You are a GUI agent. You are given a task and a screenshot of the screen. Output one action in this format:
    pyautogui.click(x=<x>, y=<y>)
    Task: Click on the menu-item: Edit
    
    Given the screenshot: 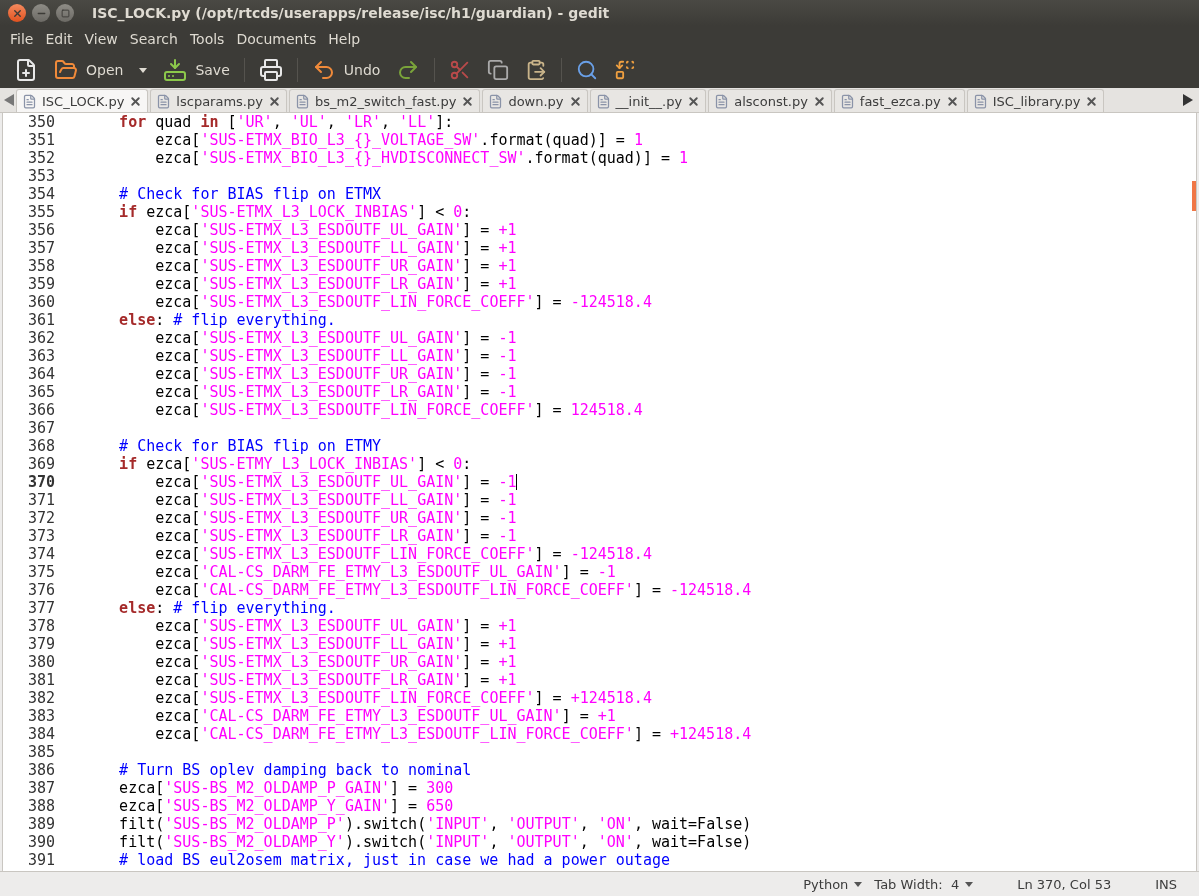 What is the action you would take?
    pyautogui.click(x=59, y=39)
    